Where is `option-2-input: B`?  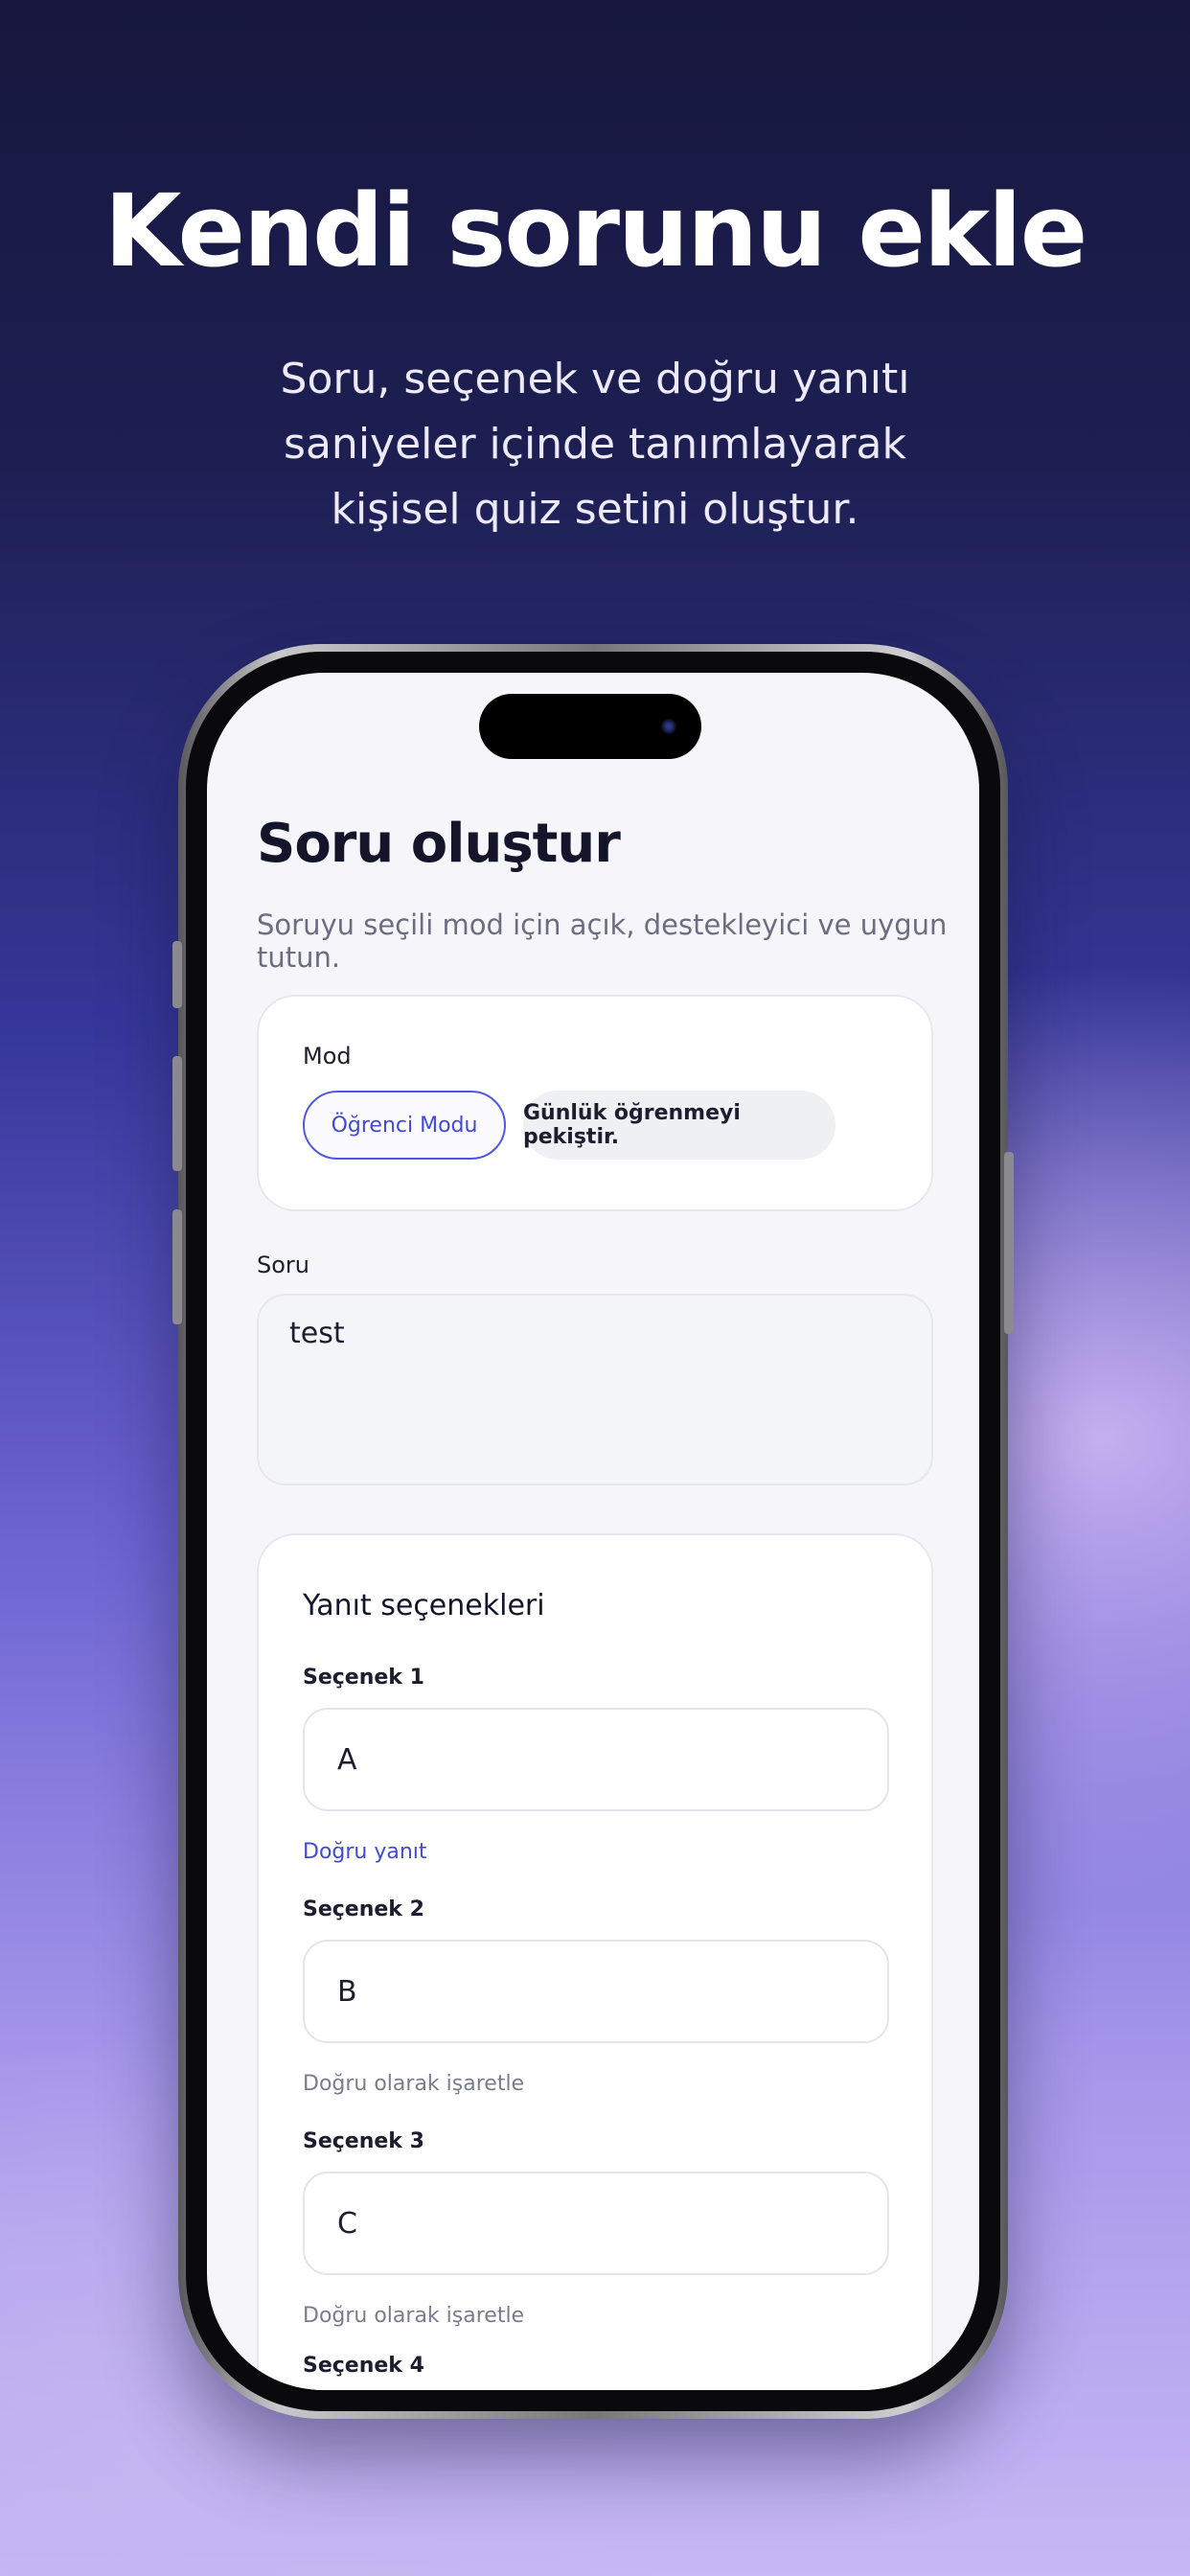 option-2-input: B is located at coordinates (596, 1991).